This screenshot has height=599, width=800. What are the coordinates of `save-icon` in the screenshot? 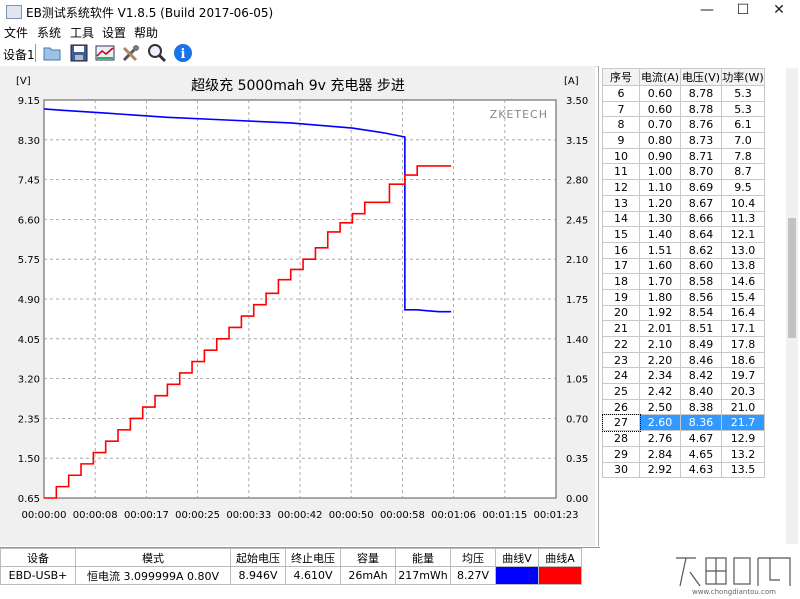 It's located at (79, 53).